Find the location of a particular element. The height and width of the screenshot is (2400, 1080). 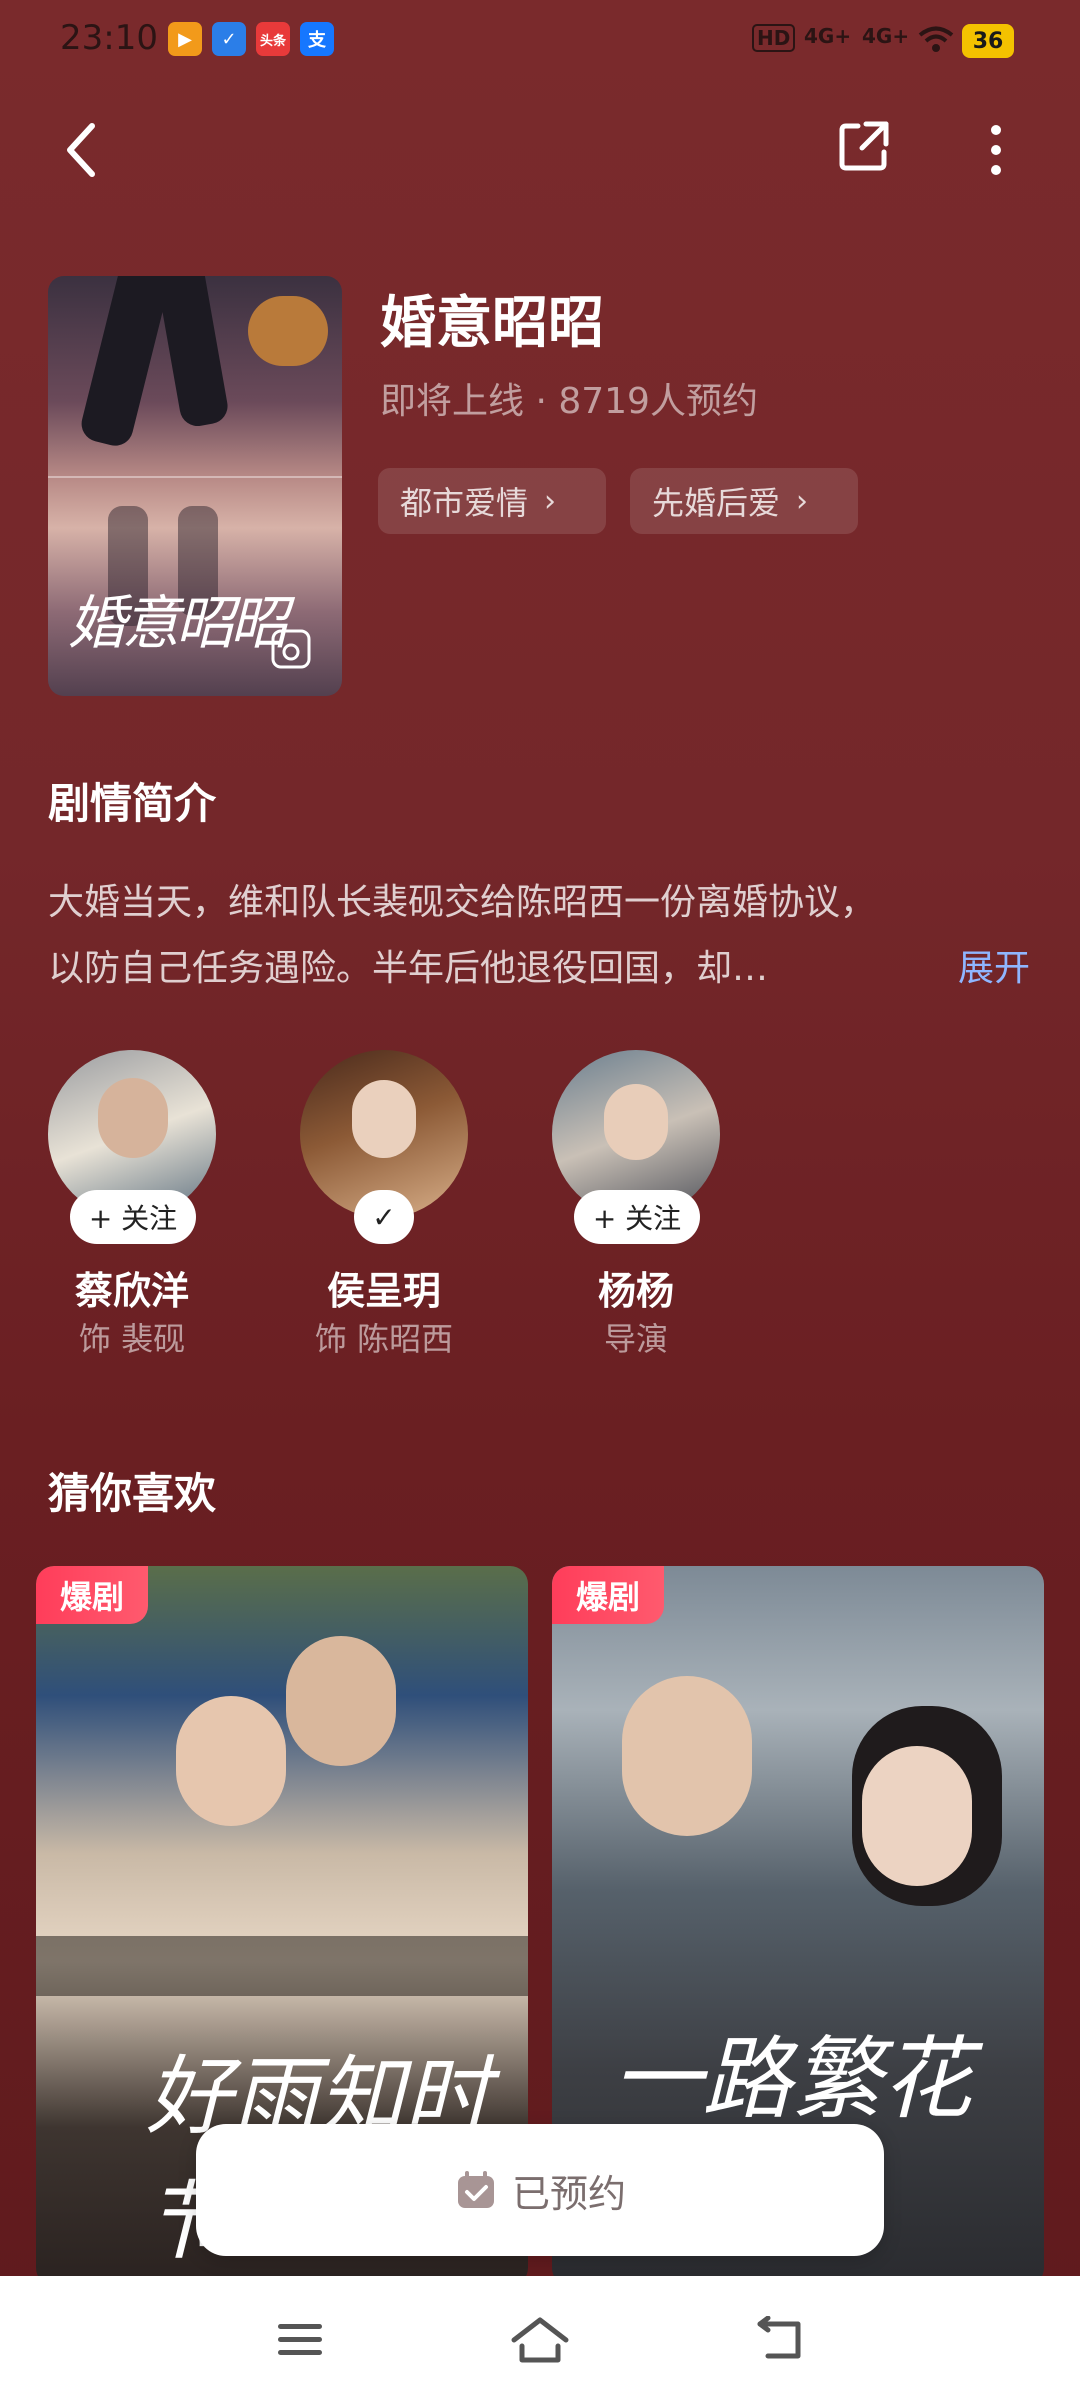

hd-icon: HD is located at coordinates (774, 38).